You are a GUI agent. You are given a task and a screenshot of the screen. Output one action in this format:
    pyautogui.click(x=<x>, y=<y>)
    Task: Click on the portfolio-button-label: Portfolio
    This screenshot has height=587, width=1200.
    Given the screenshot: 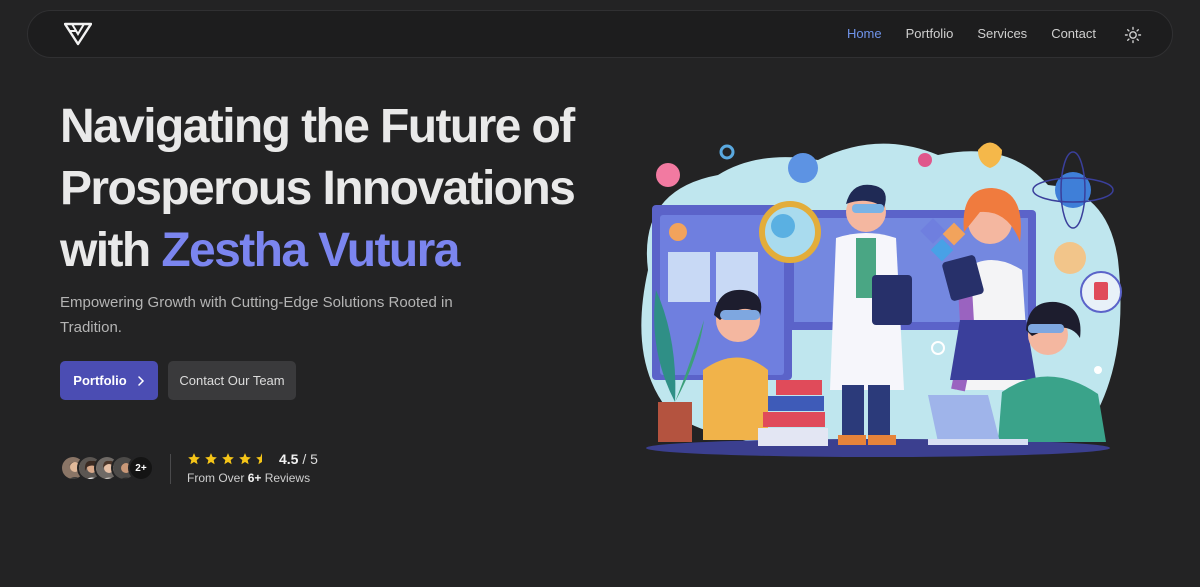 What is the action you would take?
    pyautogui.click(x=100, y=380)
    